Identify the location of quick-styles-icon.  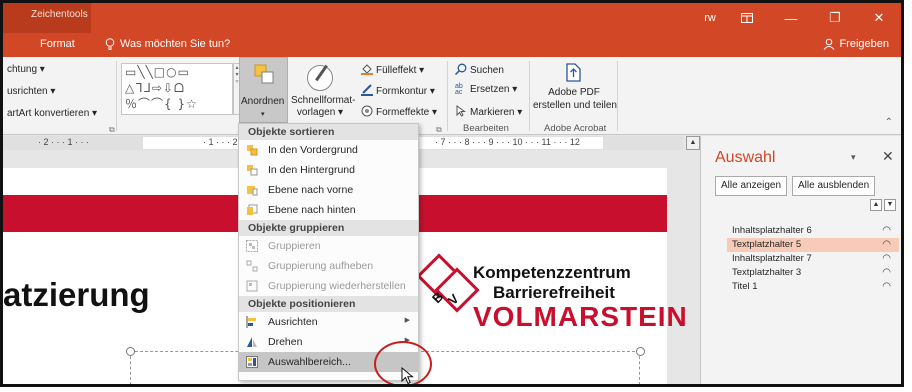
(320, 78).